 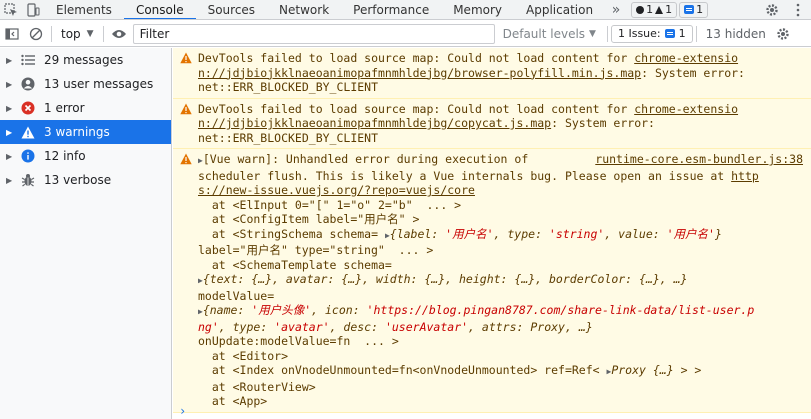 I want to click on inspect-element-icon, so click(x=11, y=9).